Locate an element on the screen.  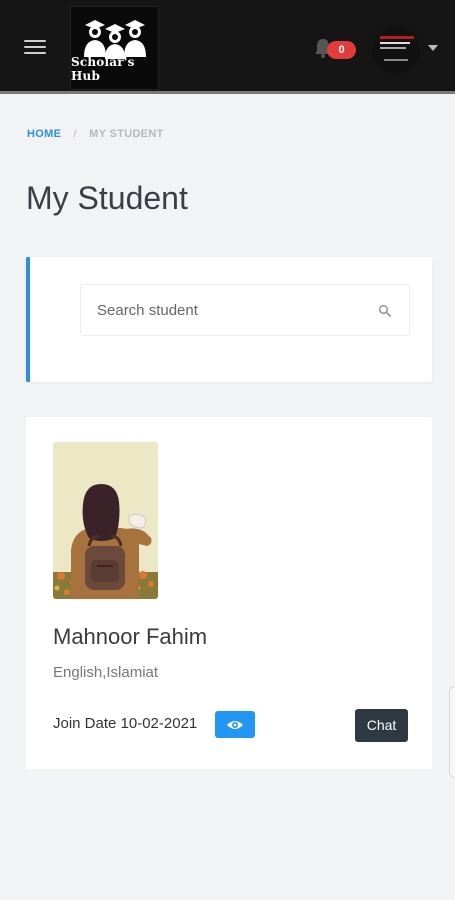
search-box is located at coordinates (245, 310).